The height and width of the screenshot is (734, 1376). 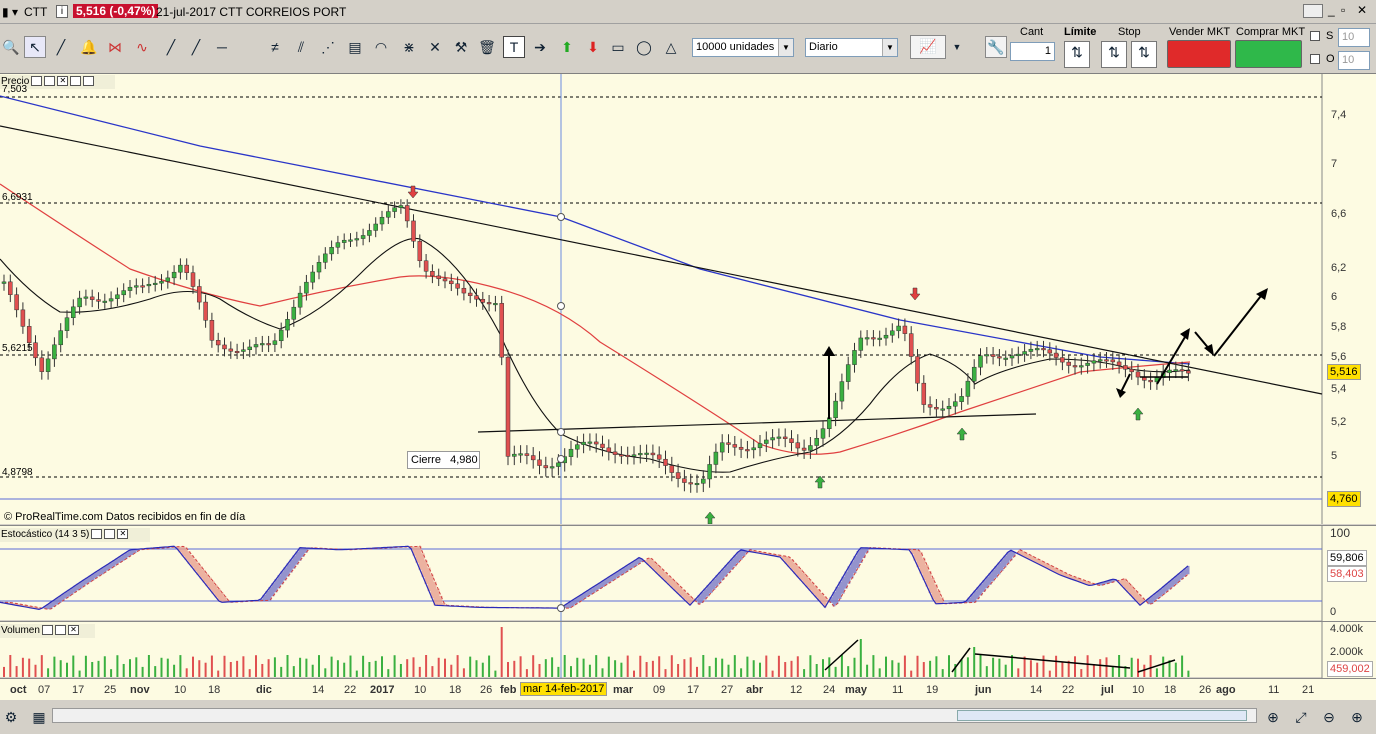 What do you see at coordinates (1273, 717) in the screenshot?
I see `add-indicator-icon: ⊕` at bounding box center [1273, 717].